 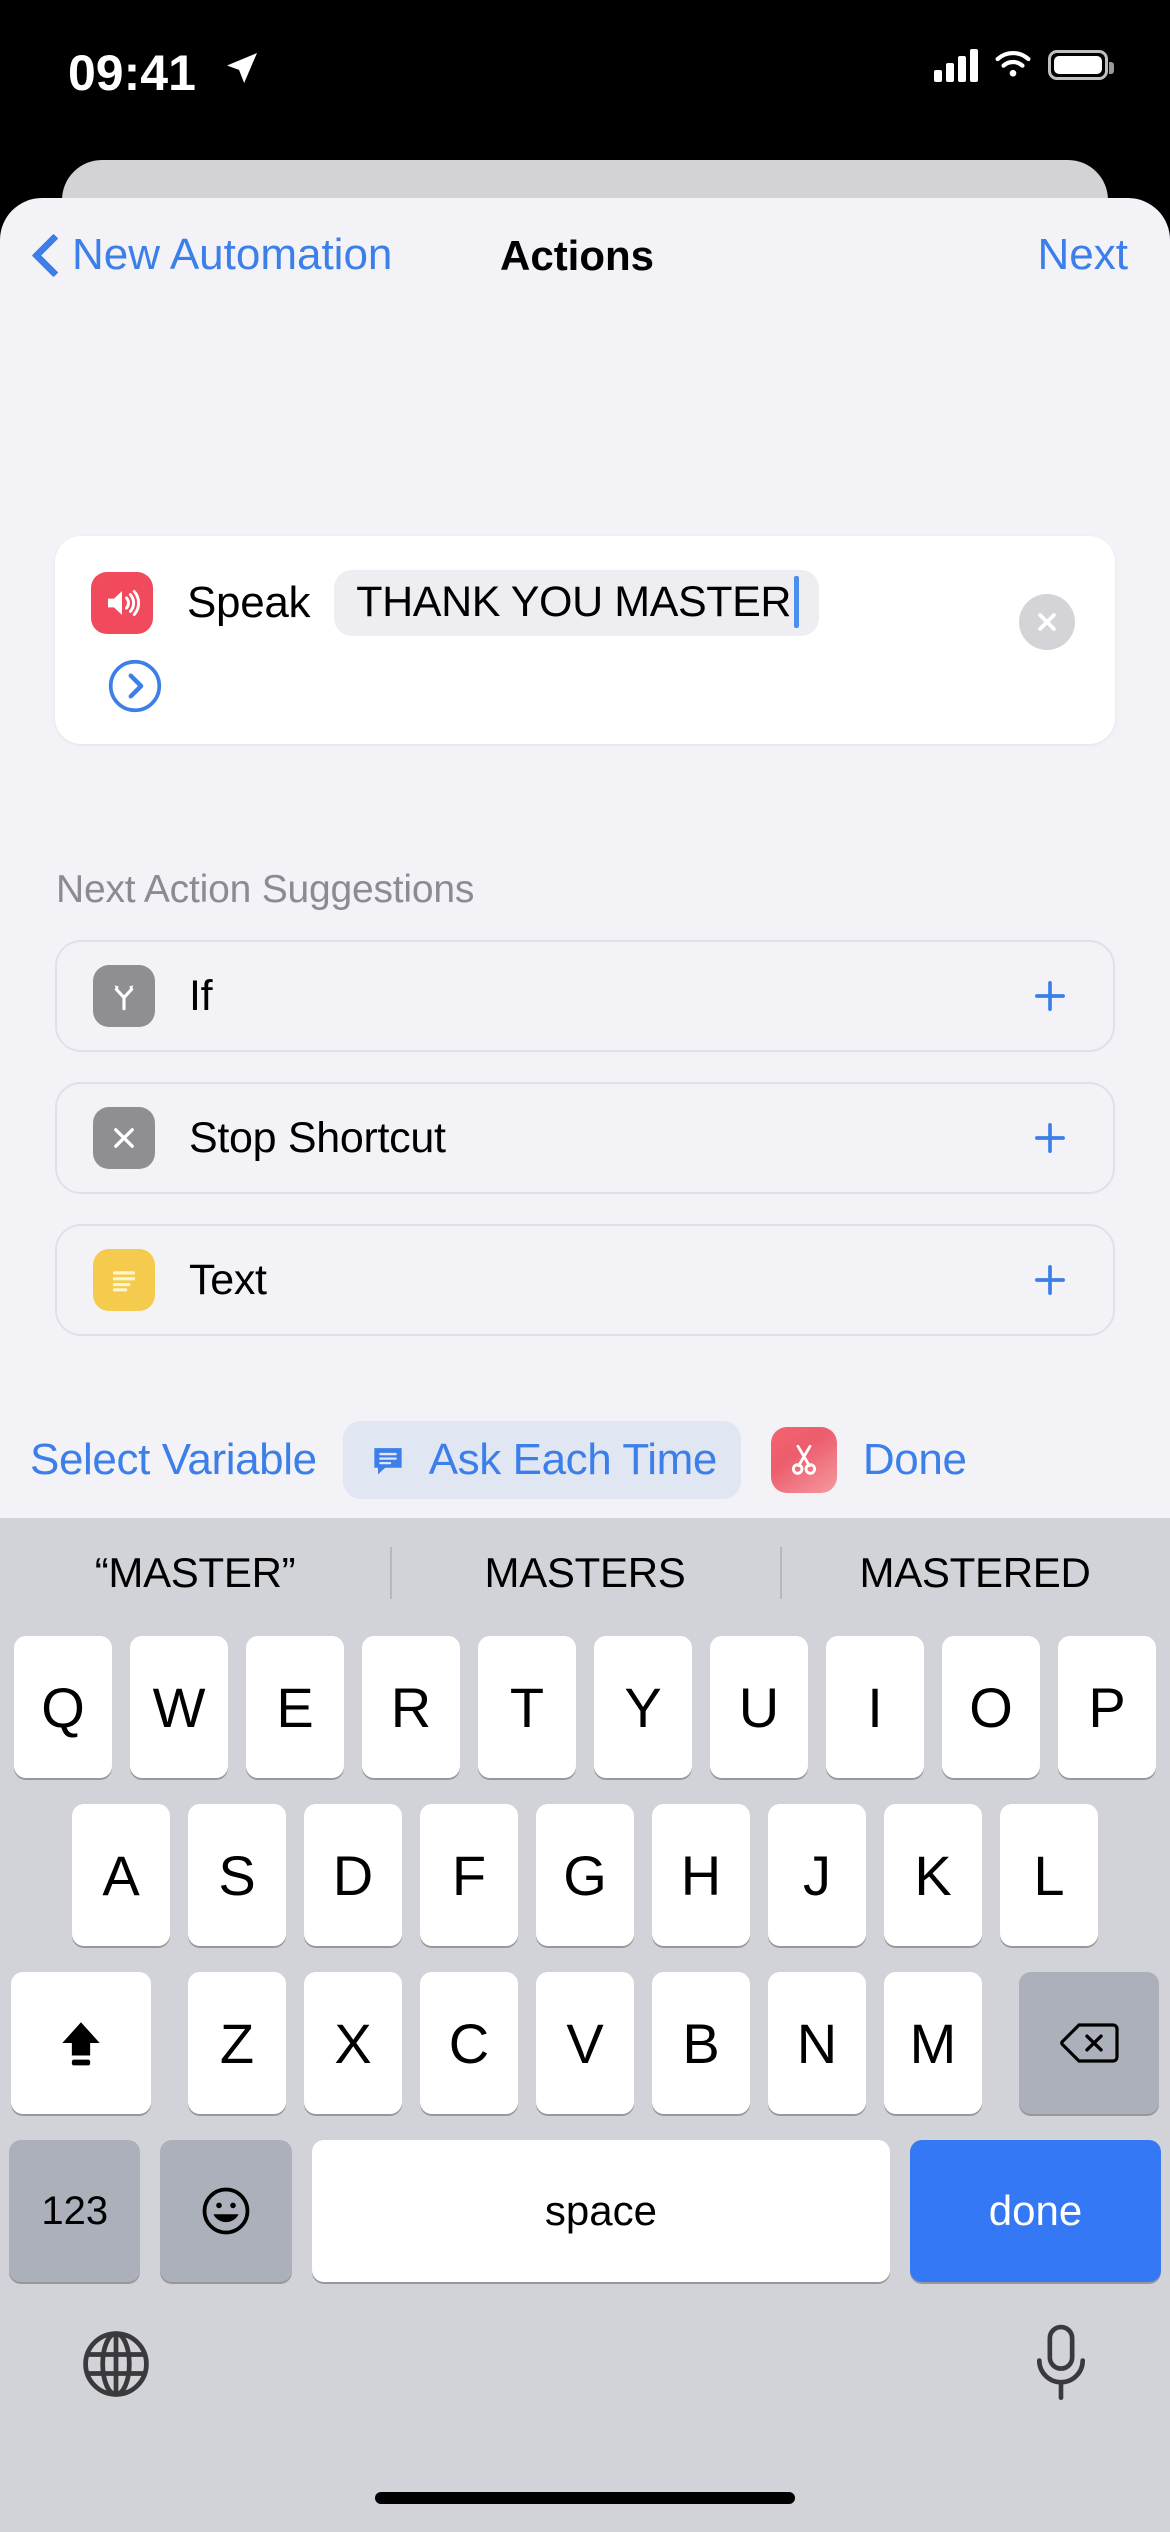 I want to click on key-d: D, so click(x=353, y=1875).